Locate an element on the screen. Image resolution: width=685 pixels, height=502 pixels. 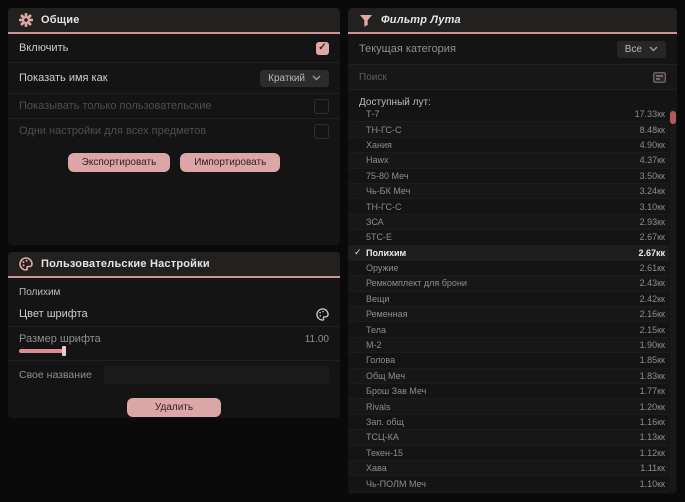
enable-label: Включить is located at coordinates (44, 48).